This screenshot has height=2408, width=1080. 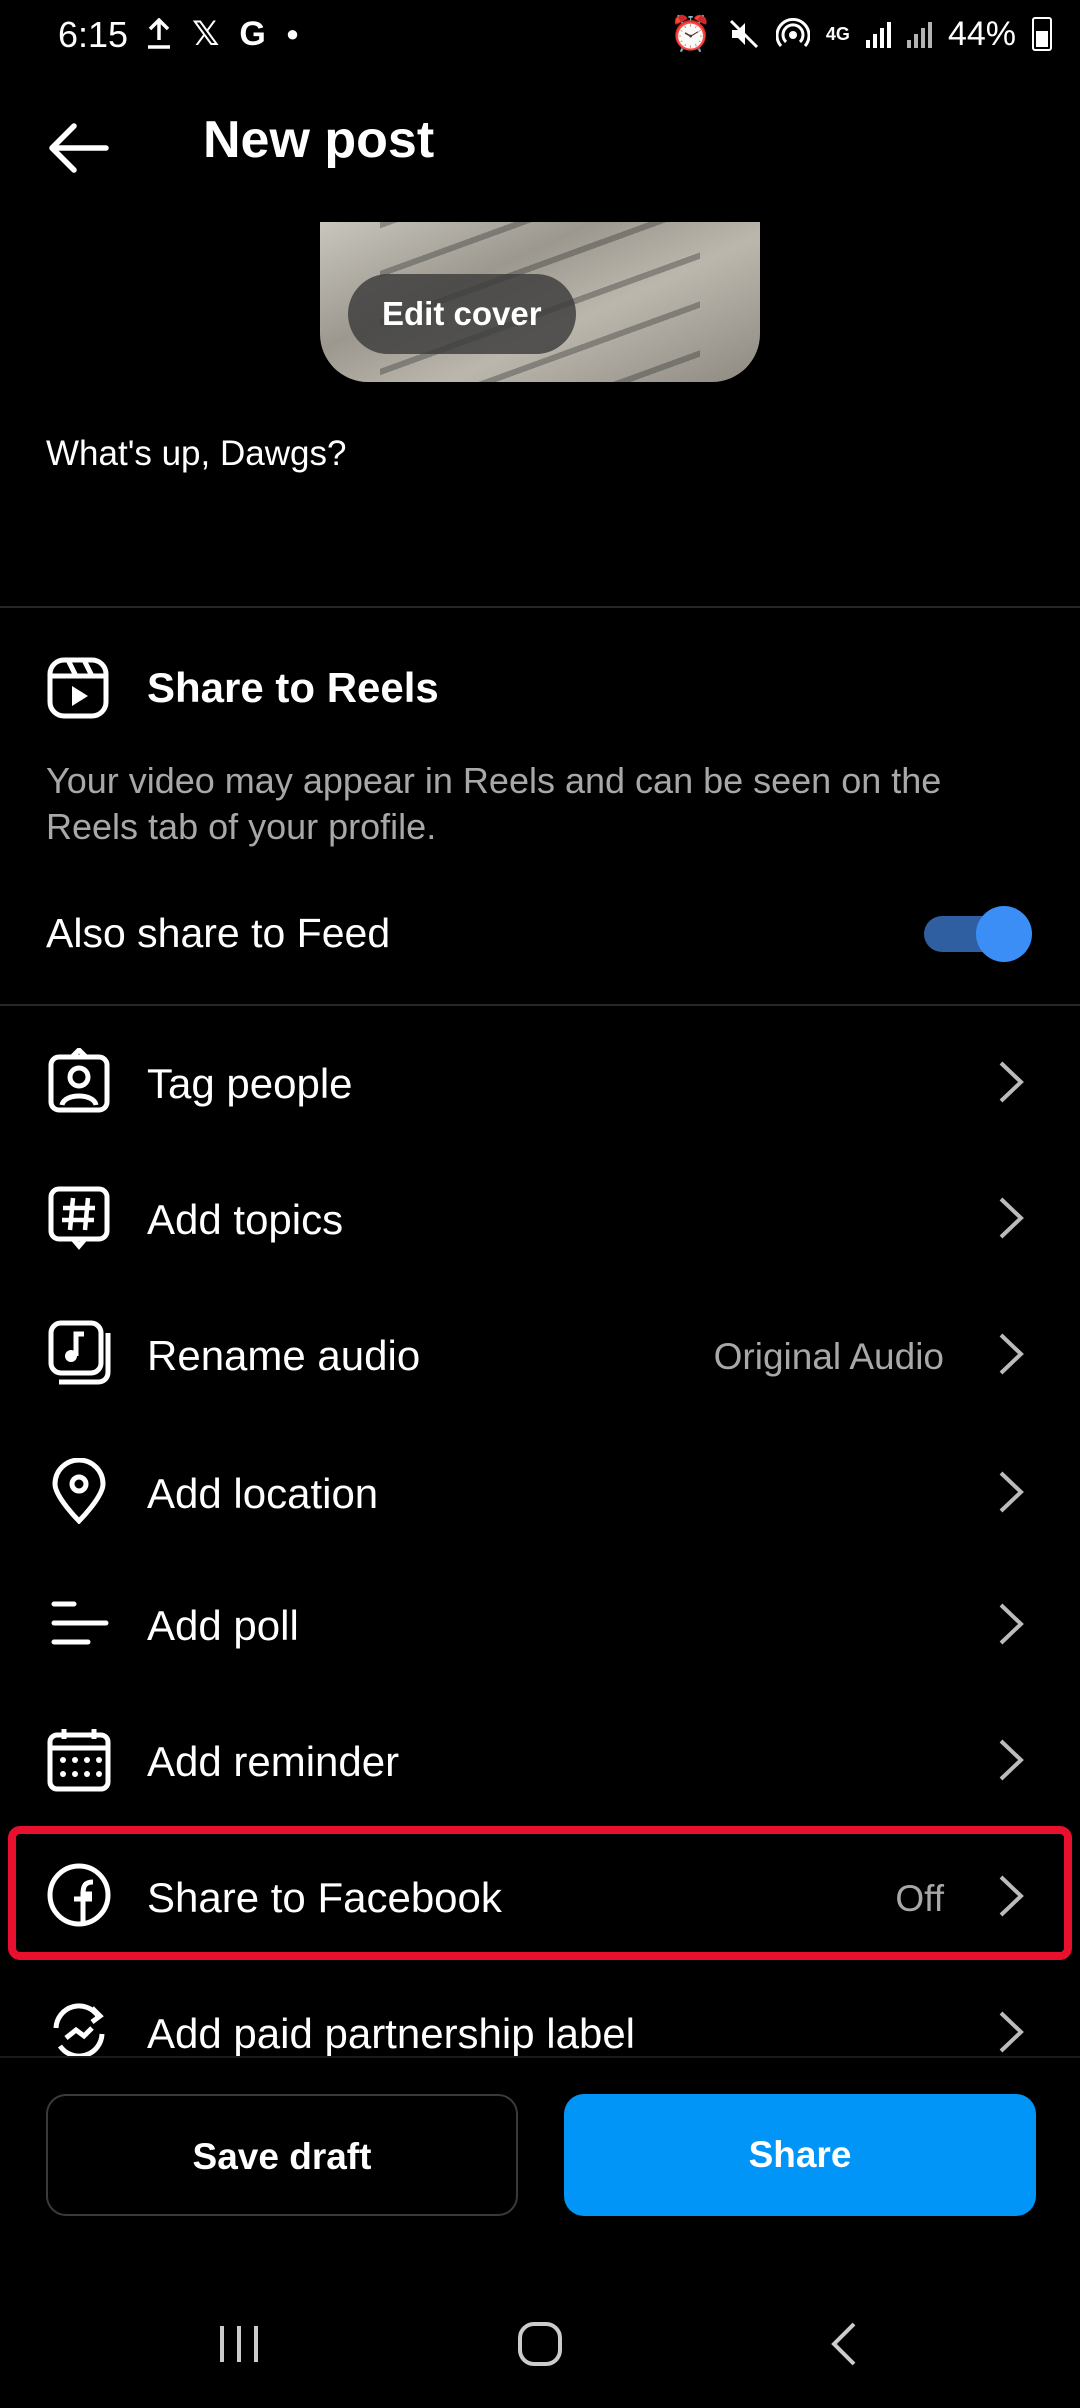 I want to click on option-add-poll: Add poll, so click(x=540, y=1626).